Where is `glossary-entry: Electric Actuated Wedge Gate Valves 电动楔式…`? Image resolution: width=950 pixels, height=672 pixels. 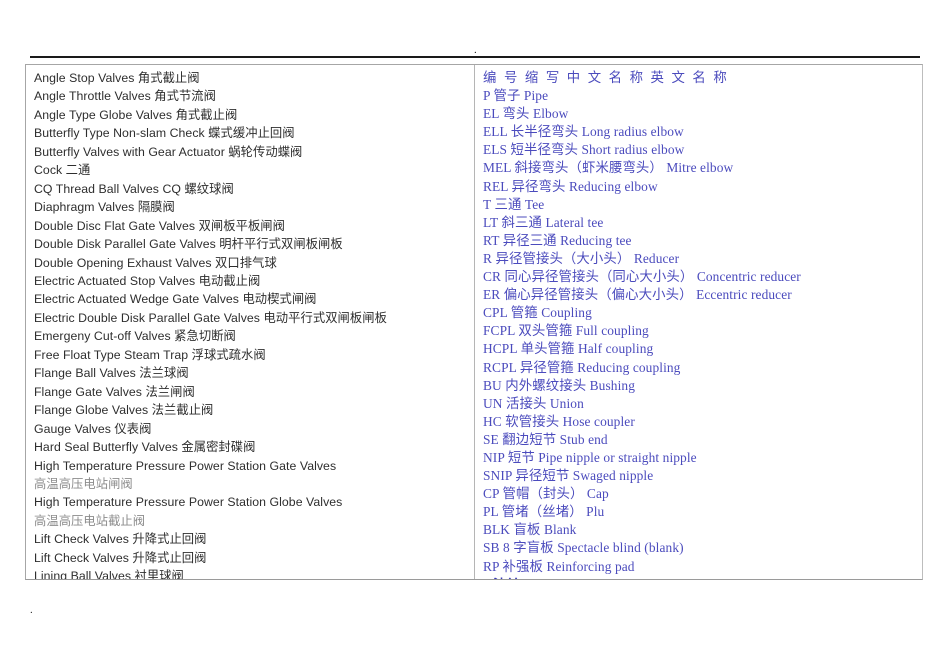
glossary-entry: Electric Actuated Wedge Gate Valves 电动楔式… is located at coordinates (175, 299).